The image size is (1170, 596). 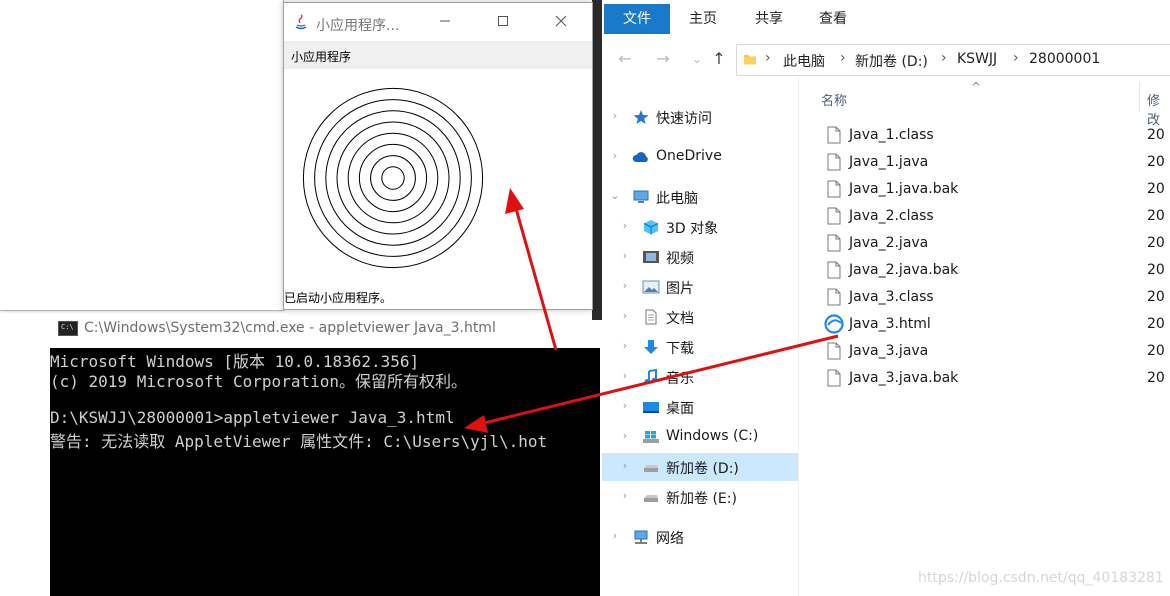 I want to click on nav-label: 新加卷 (E:), so click(x=701, y=499).